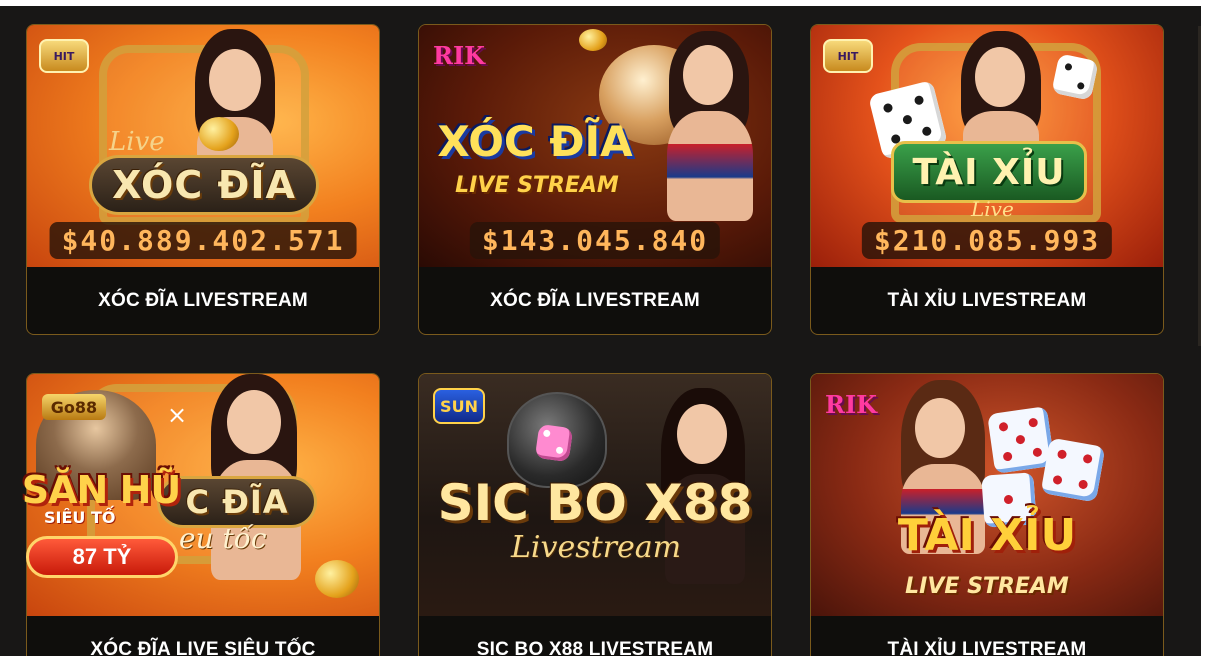 The width and height of the screenshot is (1206, 656). Describe the element at coordinates (101, 490) in the screenshot. I see `promo-title: SĂN HŨ` at that location.